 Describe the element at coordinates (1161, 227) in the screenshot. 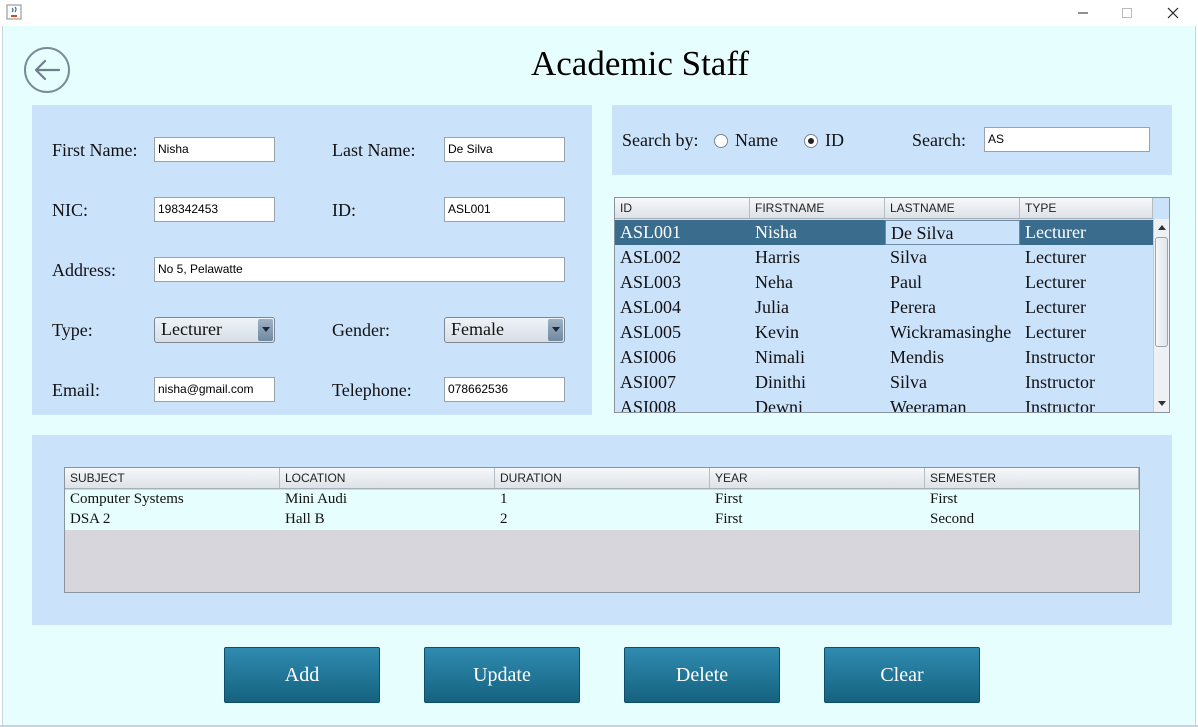

I see `scroll-up-icon` at that location.